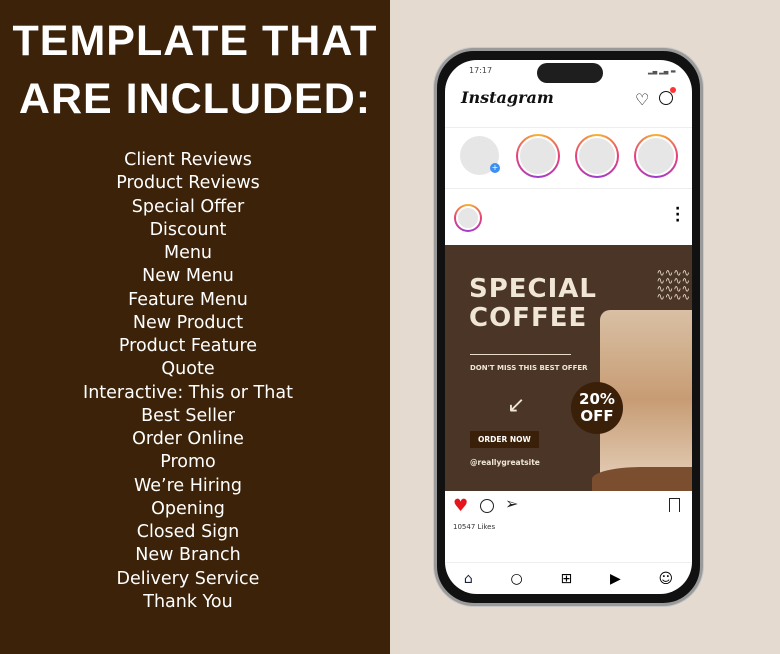  What do you see at coordinates (188, 346) in the screenshot?
I see `template-item: Product Feature` at bounding box center [188, 346].